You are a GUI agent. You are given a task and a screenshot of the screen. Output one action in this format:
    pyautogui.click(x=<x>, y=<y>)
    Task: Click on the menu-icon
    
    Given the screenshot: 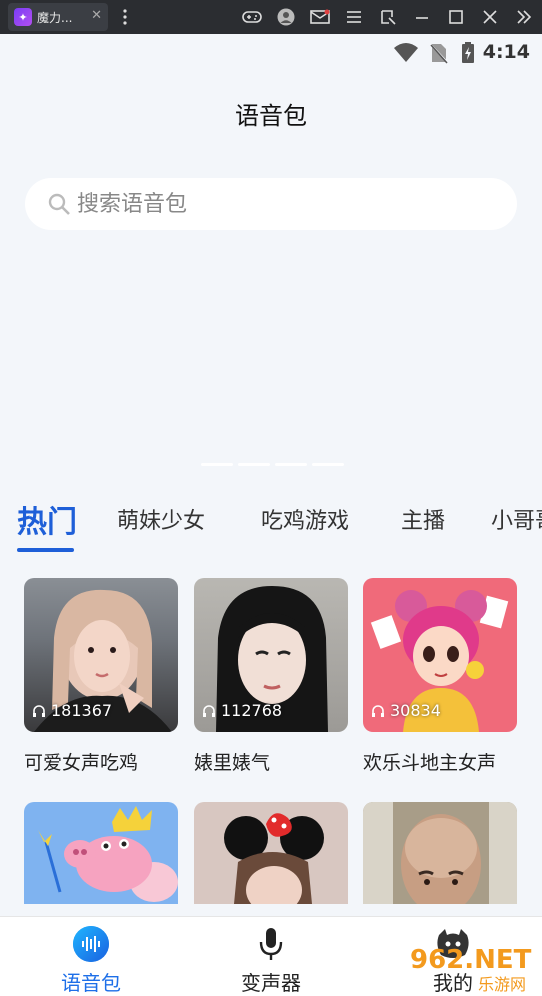 What is the action you would take?
    pyautogui.click(x=354, y=17)
    